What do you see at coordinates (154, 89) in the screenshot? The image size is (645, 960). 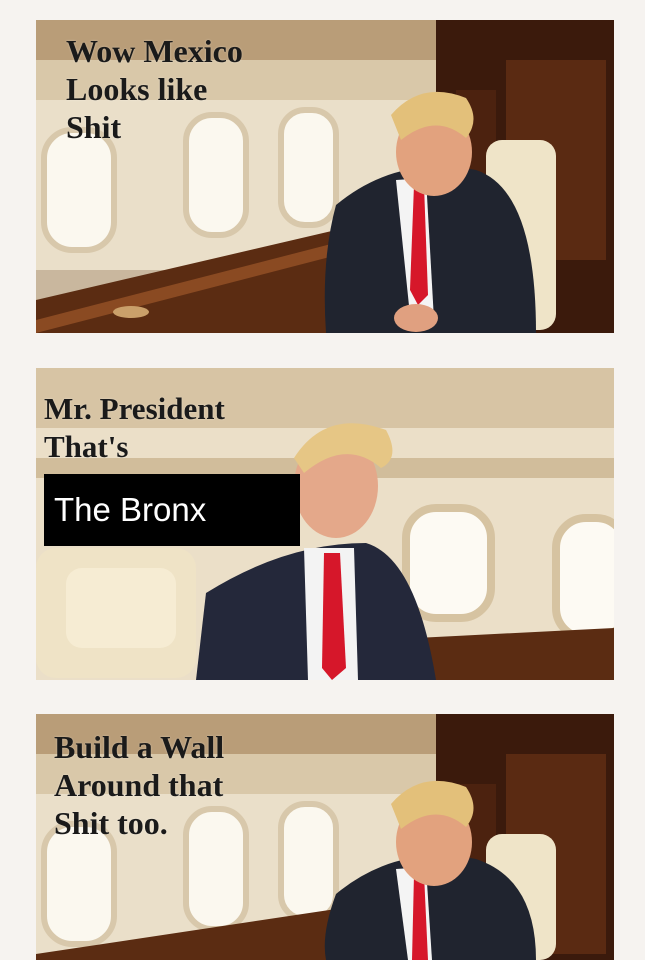 I see `caption-panel-1: Wow Mexico Looks like Shit` at bounding box center [154, 89].